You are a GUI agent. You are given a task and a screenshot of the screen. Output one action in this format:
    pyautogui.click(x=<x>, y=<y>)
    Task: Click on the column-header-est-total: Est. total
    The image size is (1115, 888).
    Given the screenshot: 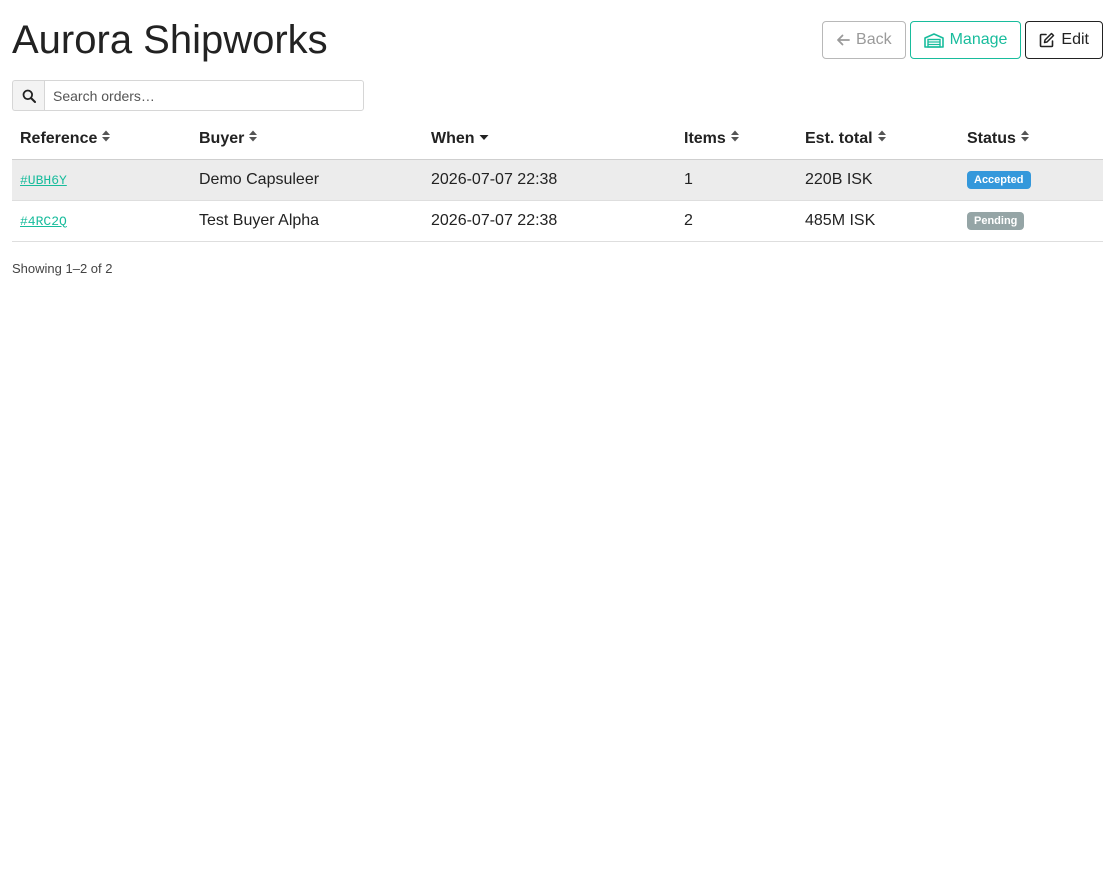 What is the action you would take?
    pyautogui.click(x=878, y=139)
    